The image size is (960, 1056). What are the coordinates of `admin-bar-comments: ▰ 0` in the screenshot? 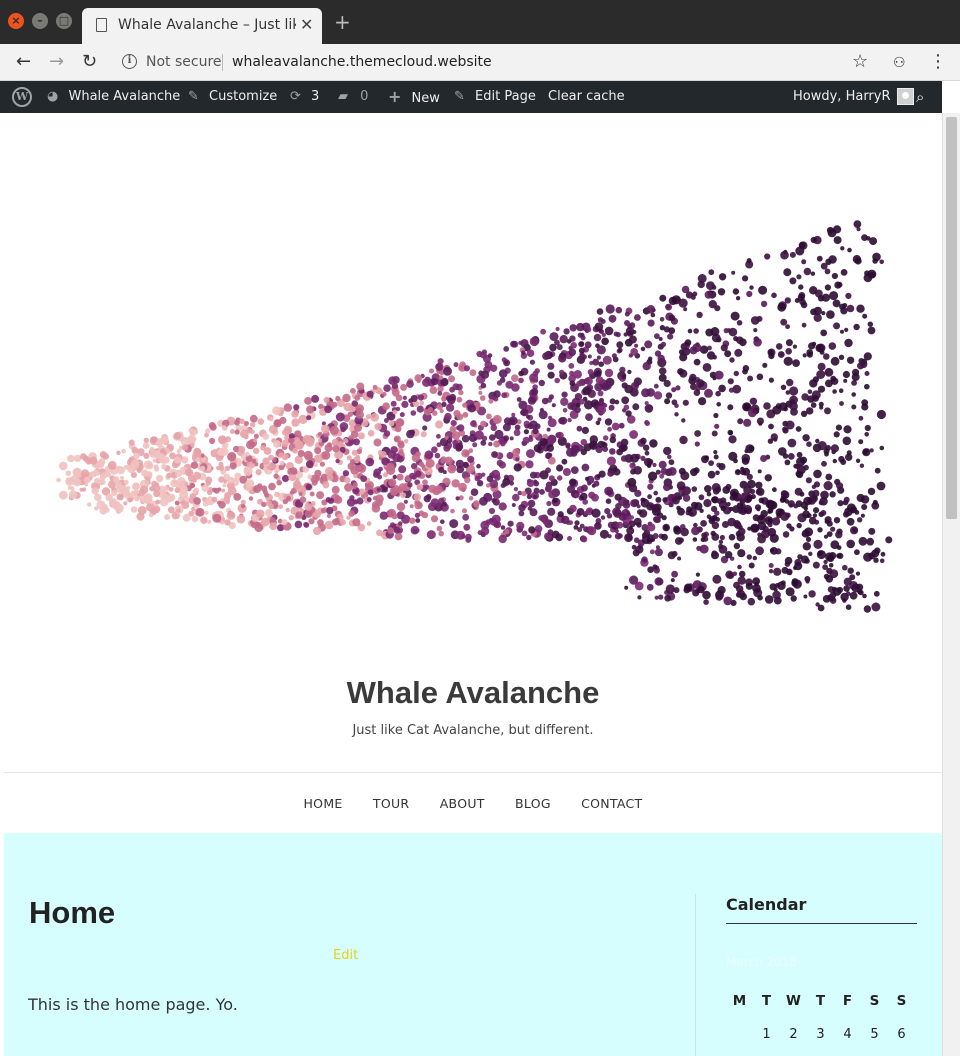 It's located at (353, 97).